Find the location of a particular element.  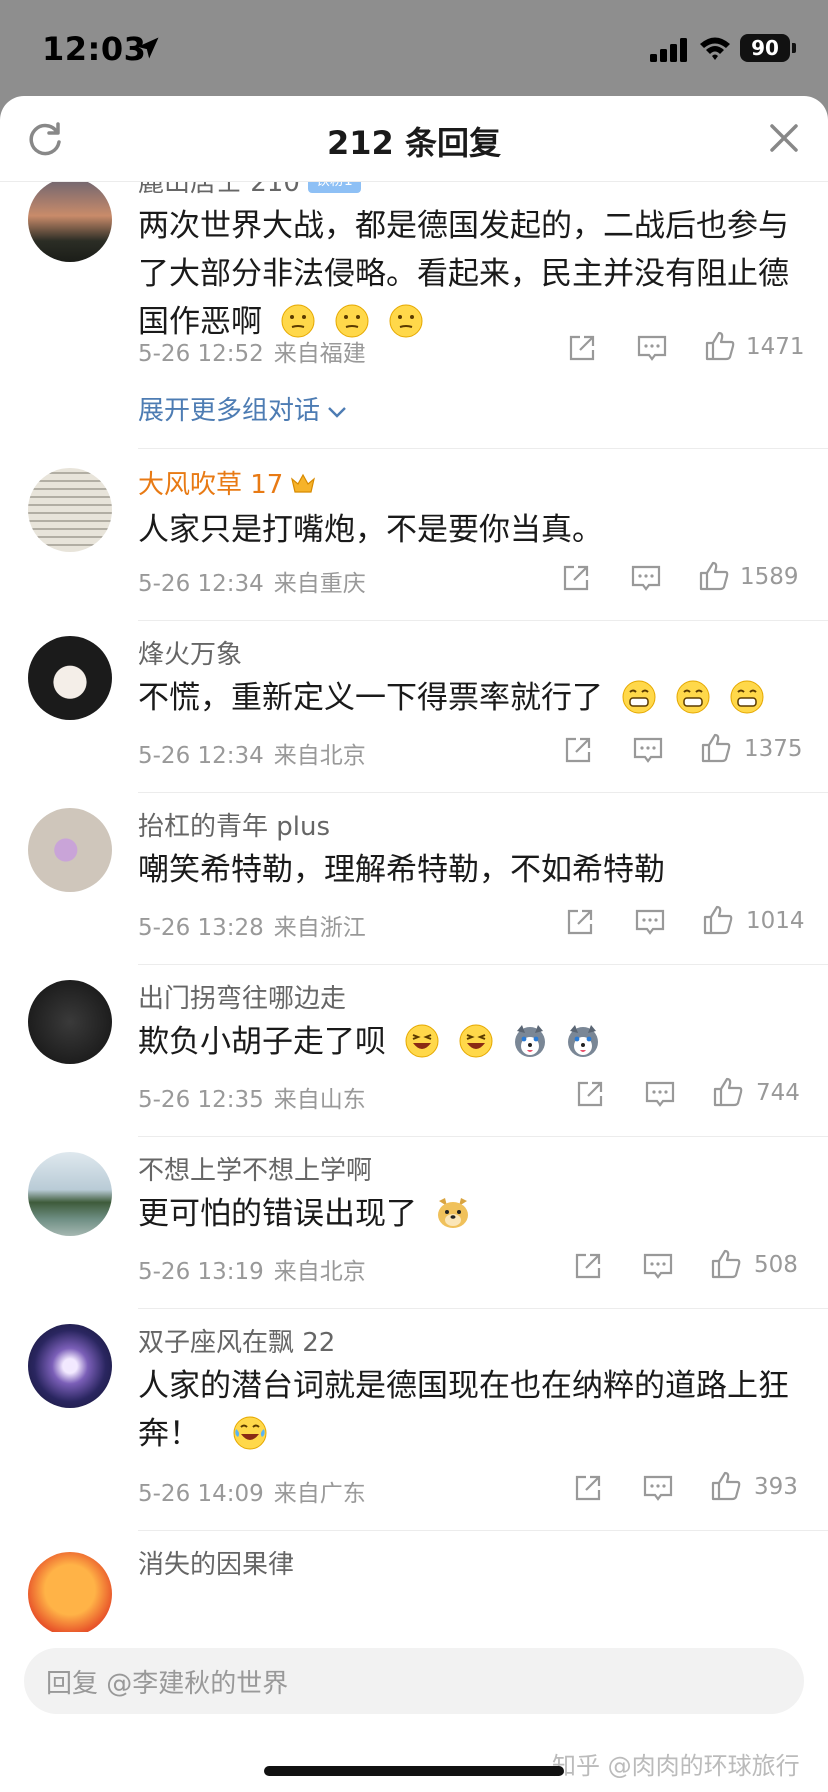

laughing-emoji-icon is located at coordinates (422, 1040).